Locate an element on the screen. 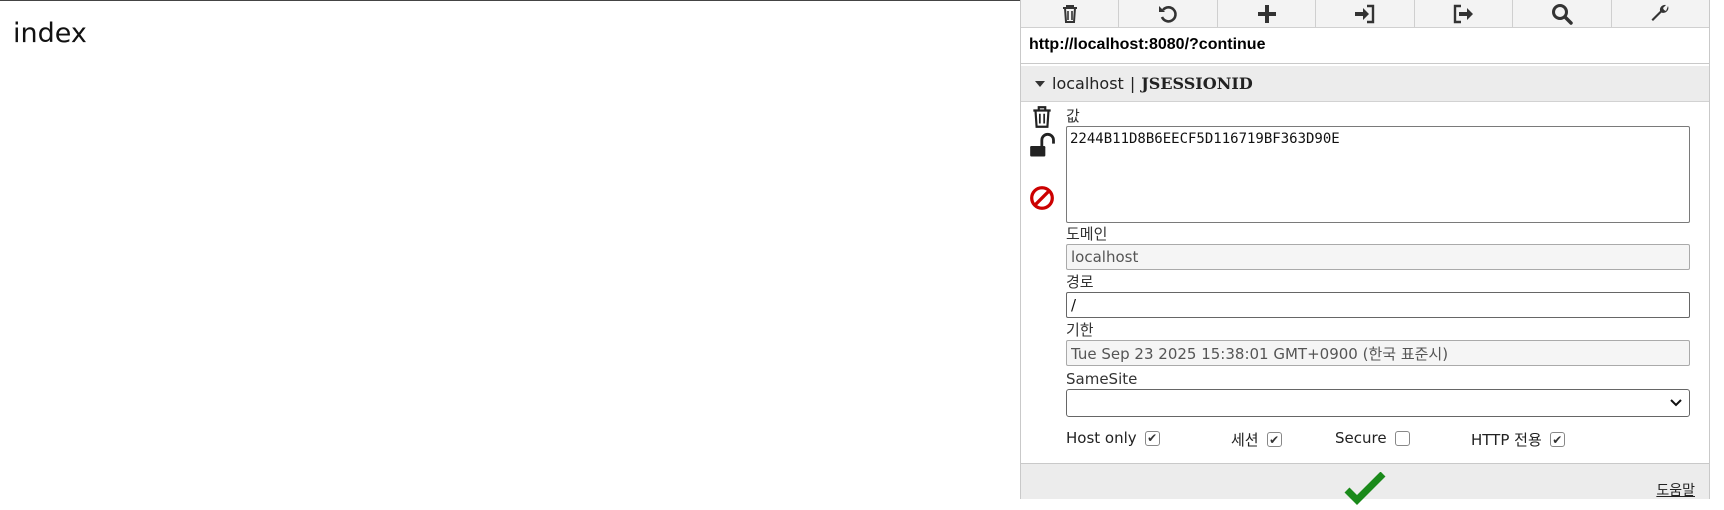  search-button is located at coordinates (1562, 13).